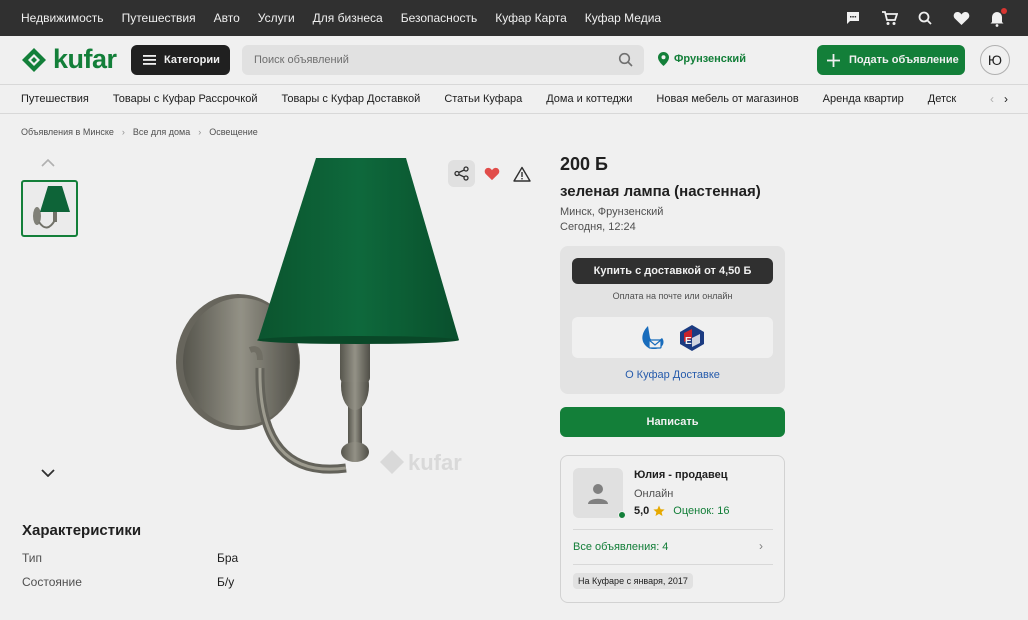 The height and width of the screenshot is (620, 1028). I want to click on seller-rating: 5,0 Оценок: 16, so click(682, 511).